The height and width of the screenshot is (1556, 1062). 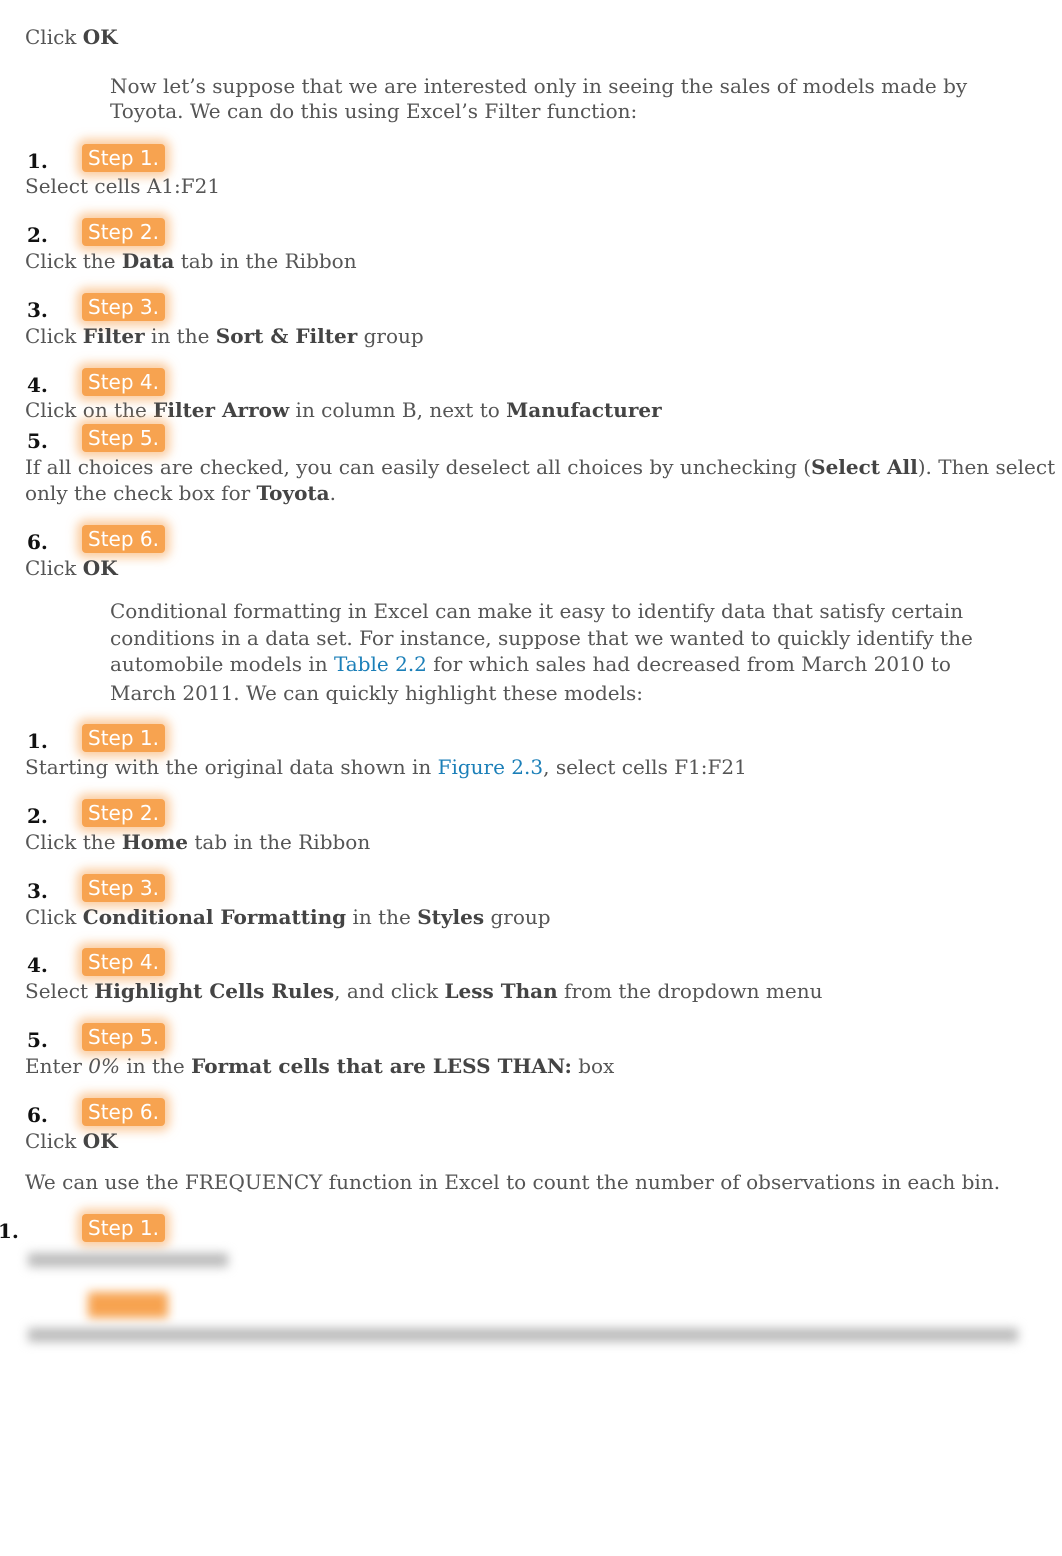 I want to click on bold-text: Home, so click(x=155, y=842).